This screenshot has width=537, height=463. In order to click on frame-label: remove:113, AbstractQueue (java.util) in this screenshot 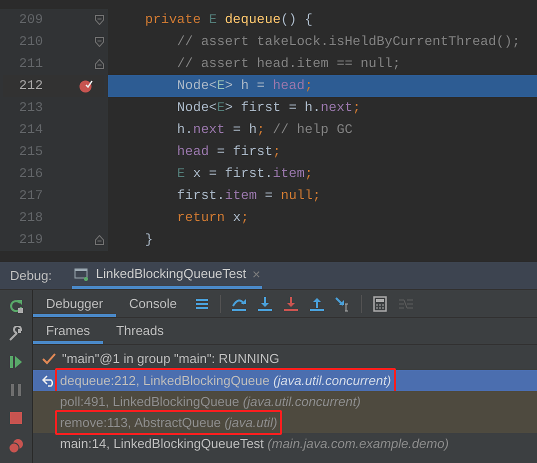, I will do `click(168, 423)`.